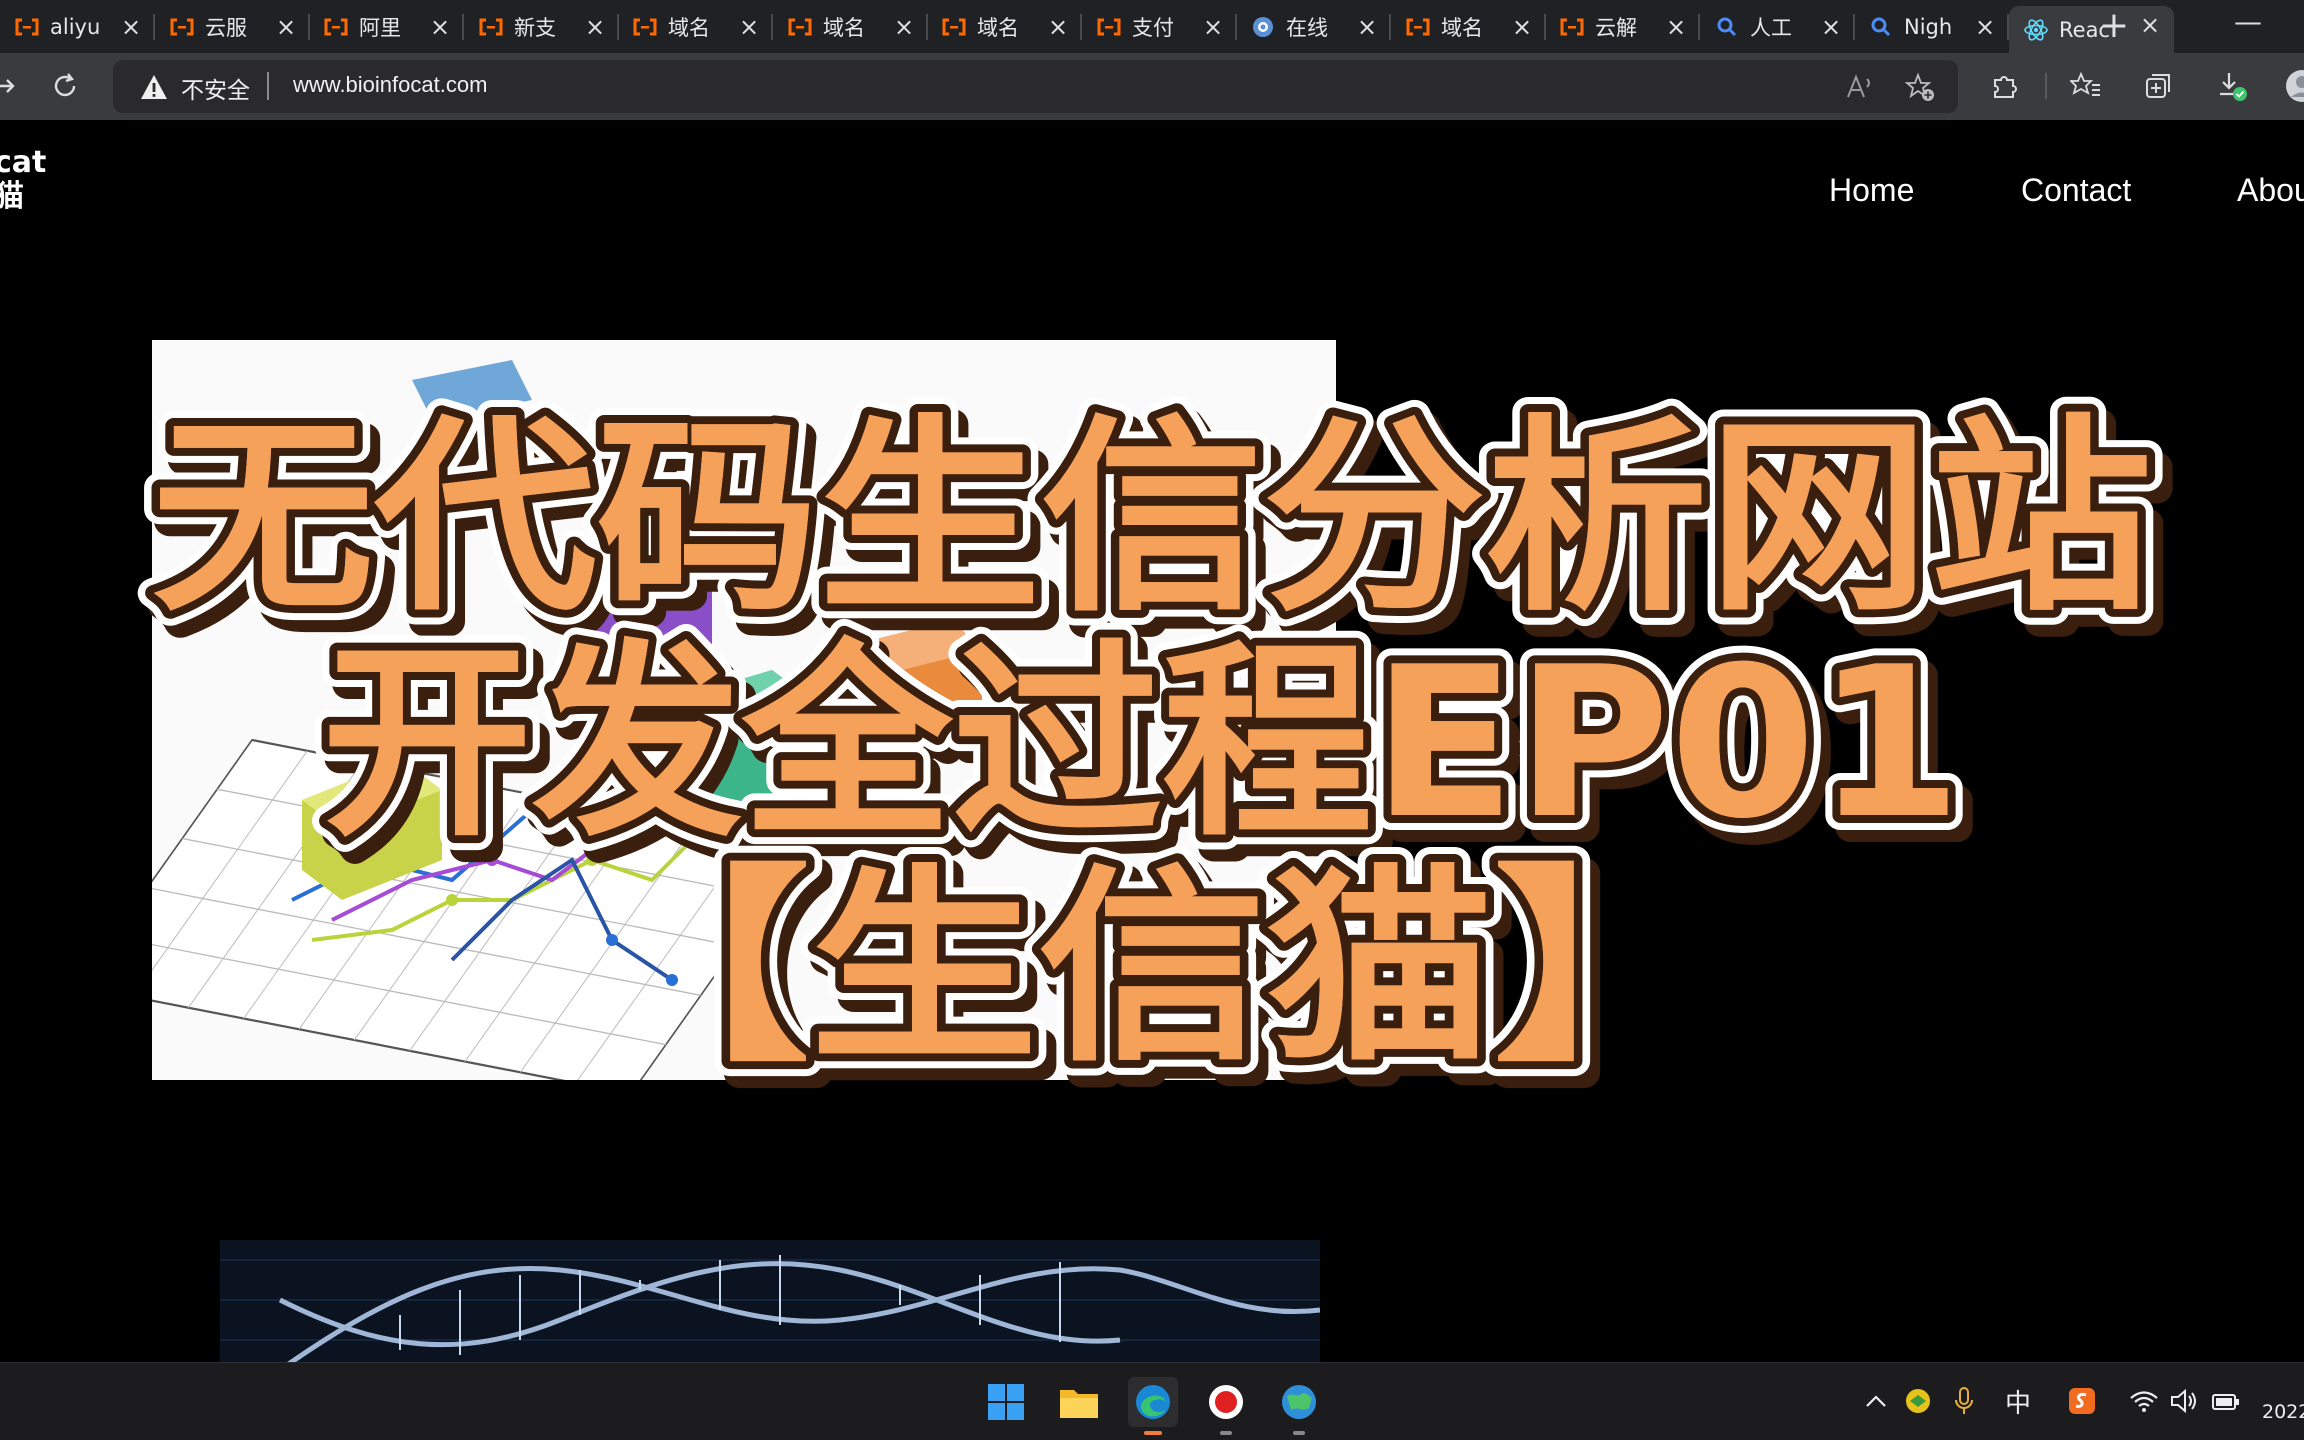 This screenshot has height=1440, width=2304. I want to click on logo-line-1: cat, so click(23, 162).